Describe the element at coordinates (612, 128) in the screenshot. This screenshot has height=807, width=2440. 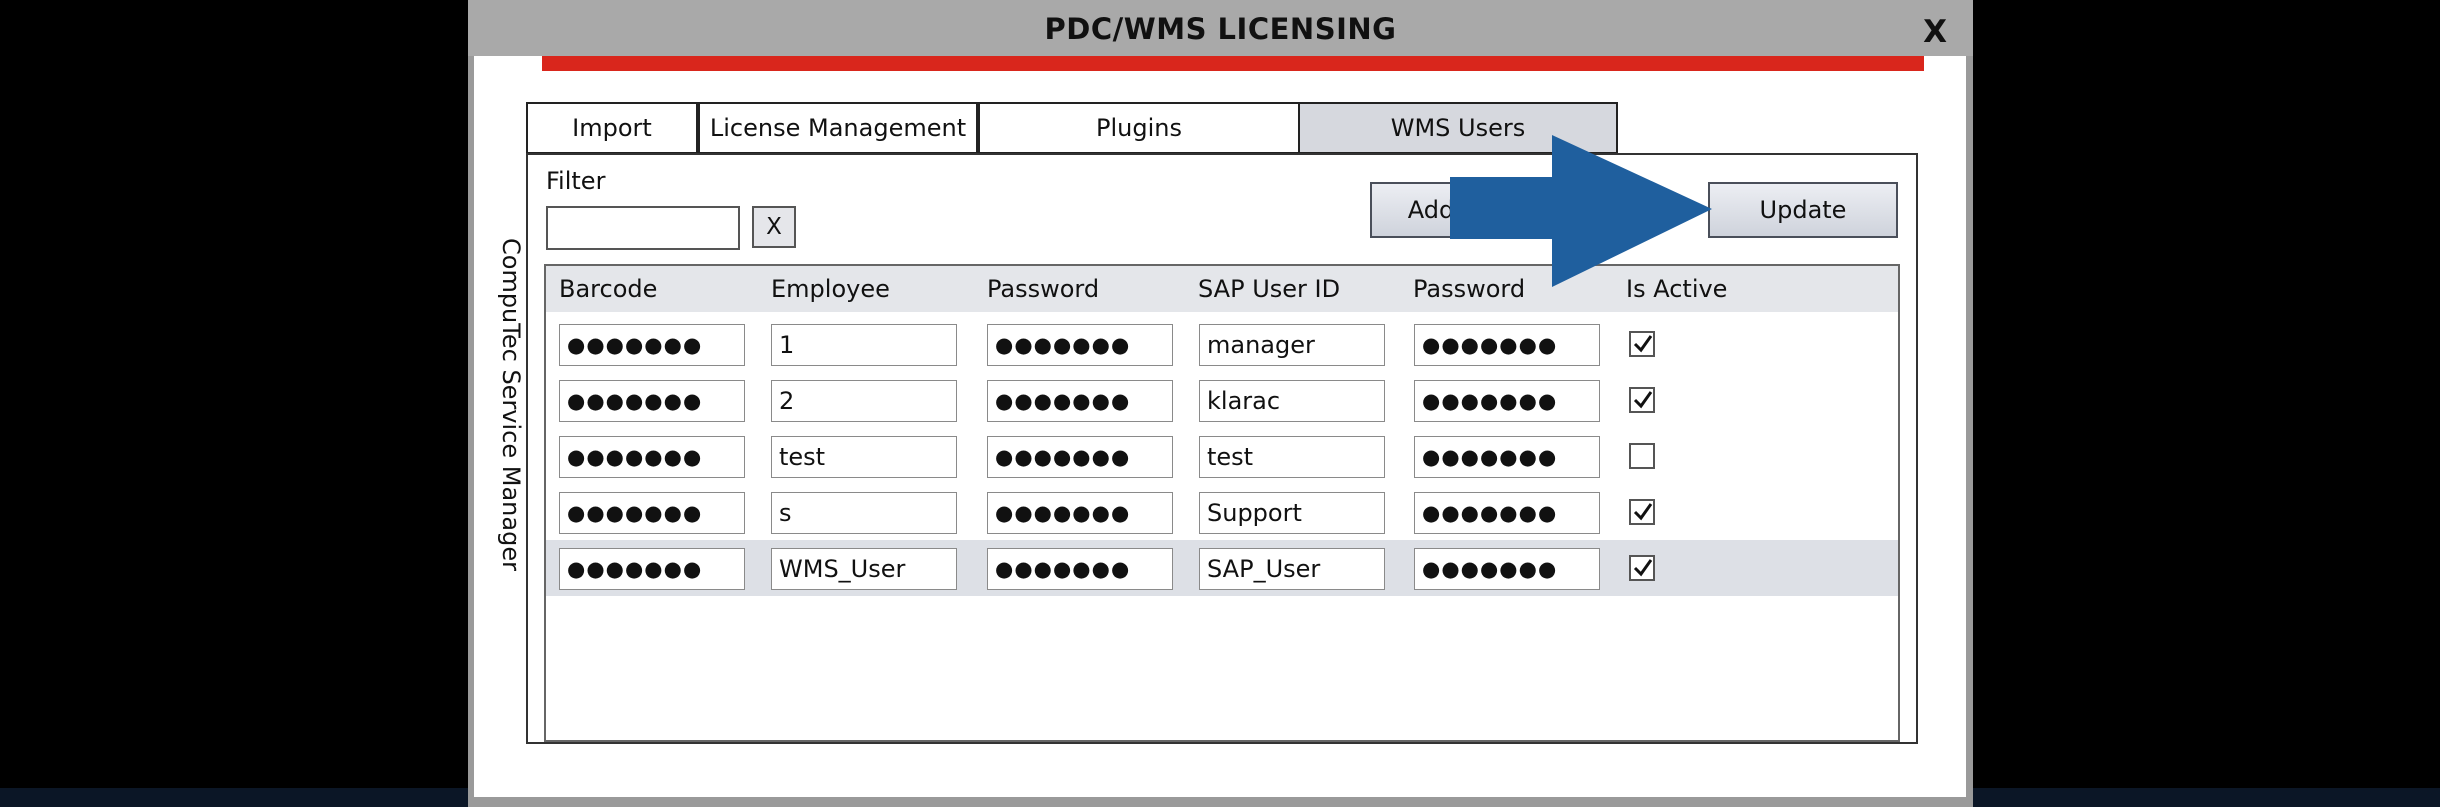
I see `tab-import: Import` at that location.